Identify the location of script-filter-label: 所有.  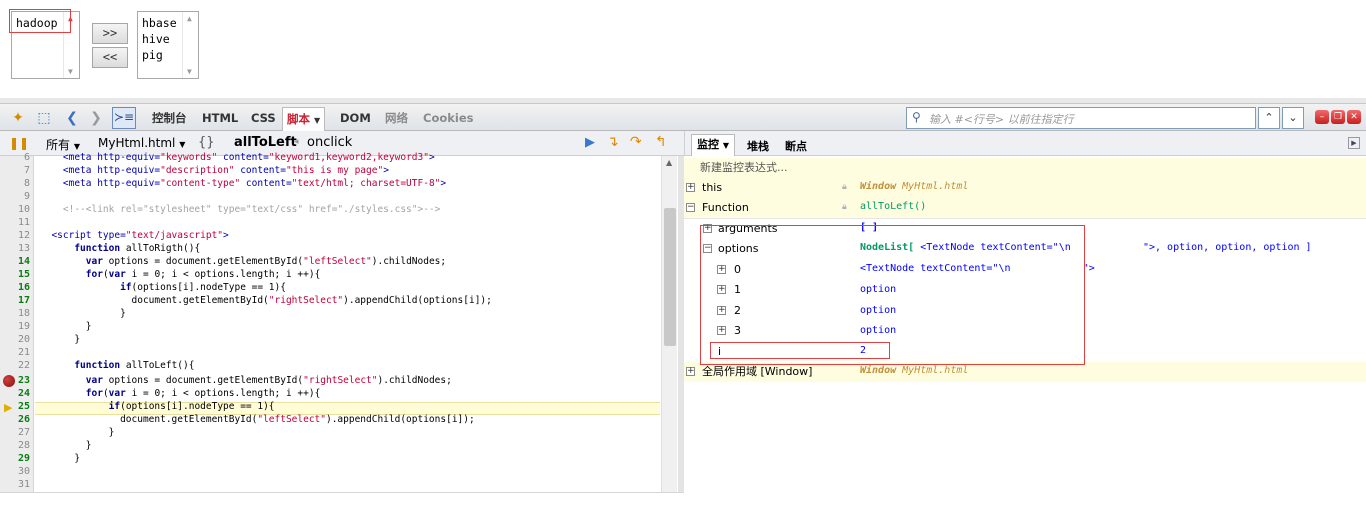
(58, 145).